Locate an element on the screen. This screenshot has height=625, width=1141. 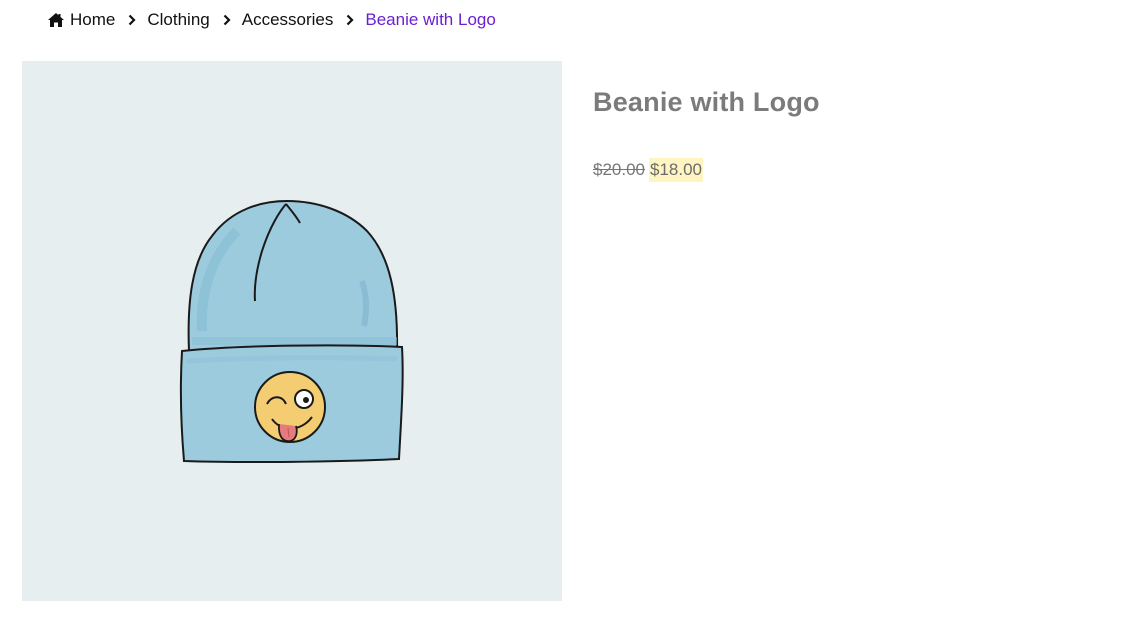
sale-price: $18.00 is located at coordinates (676, 170).